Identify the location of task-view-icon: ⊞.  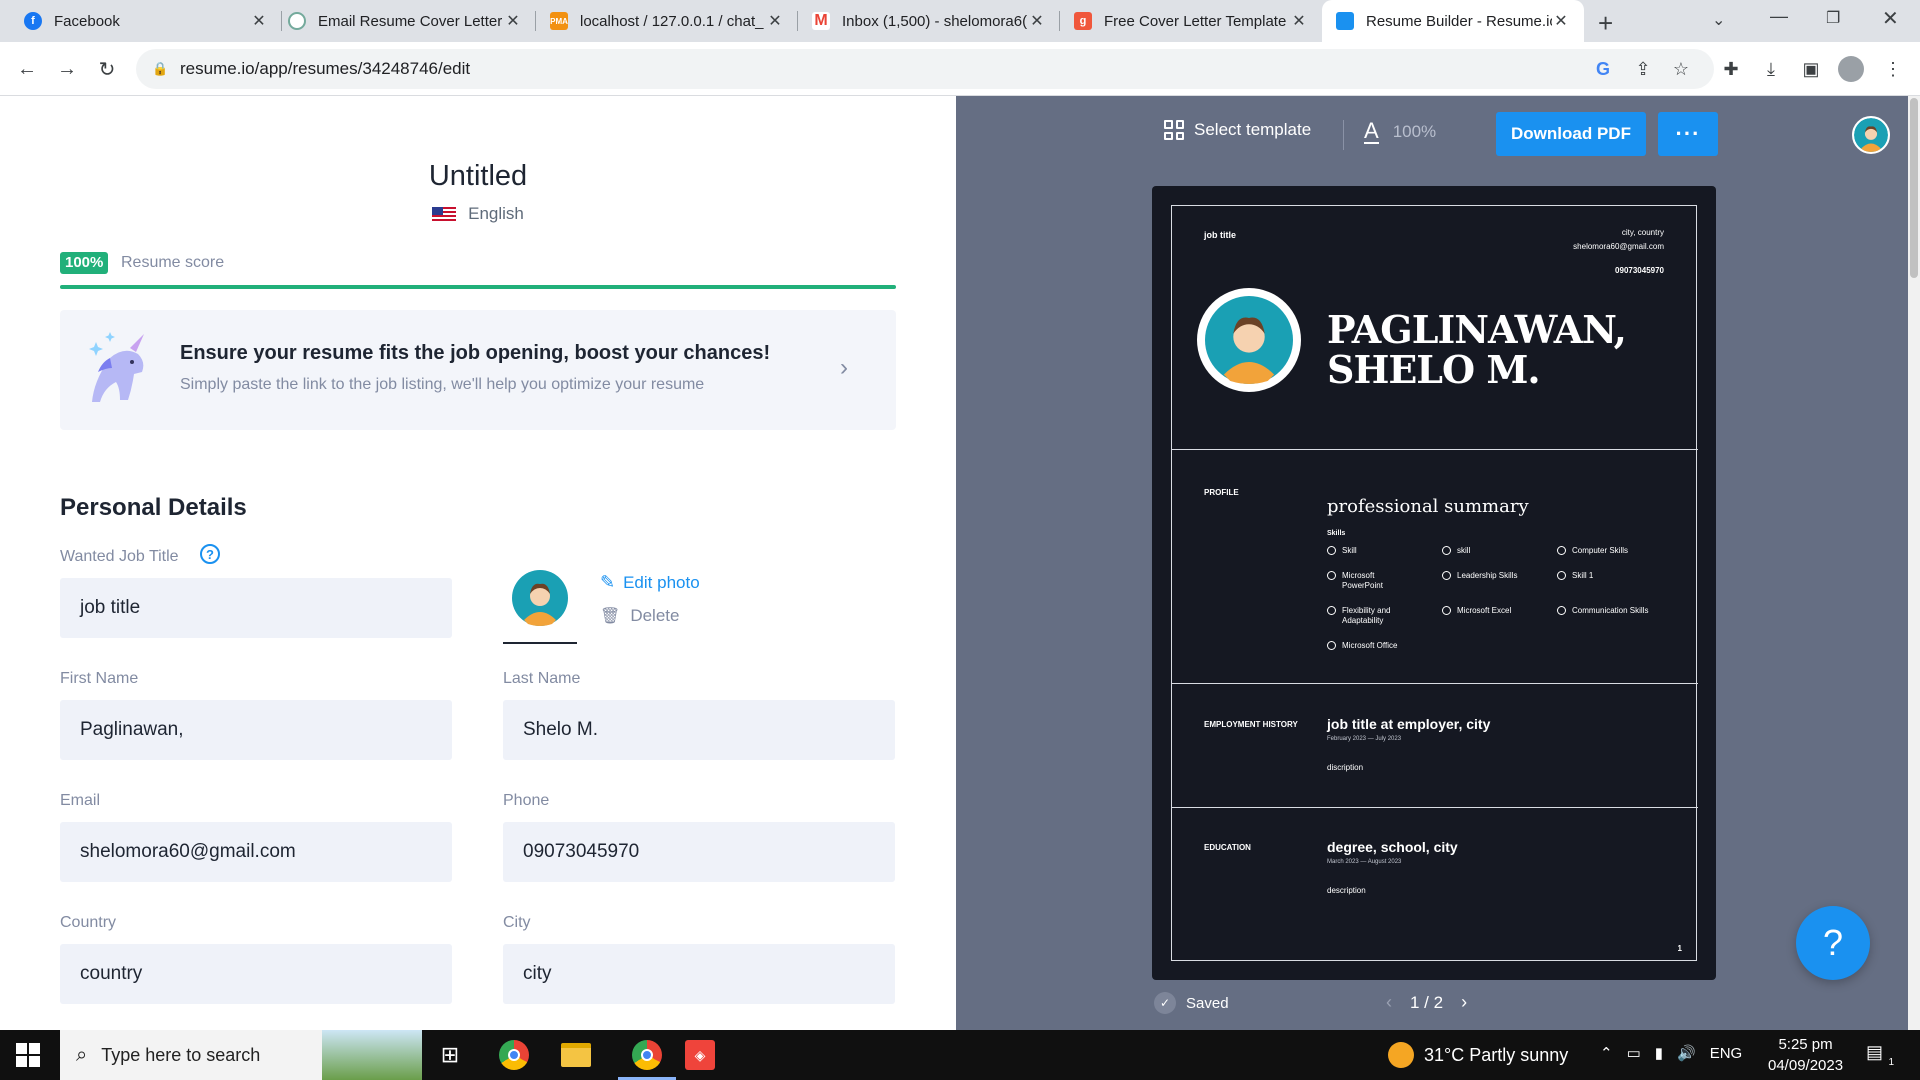
(450, 1055).